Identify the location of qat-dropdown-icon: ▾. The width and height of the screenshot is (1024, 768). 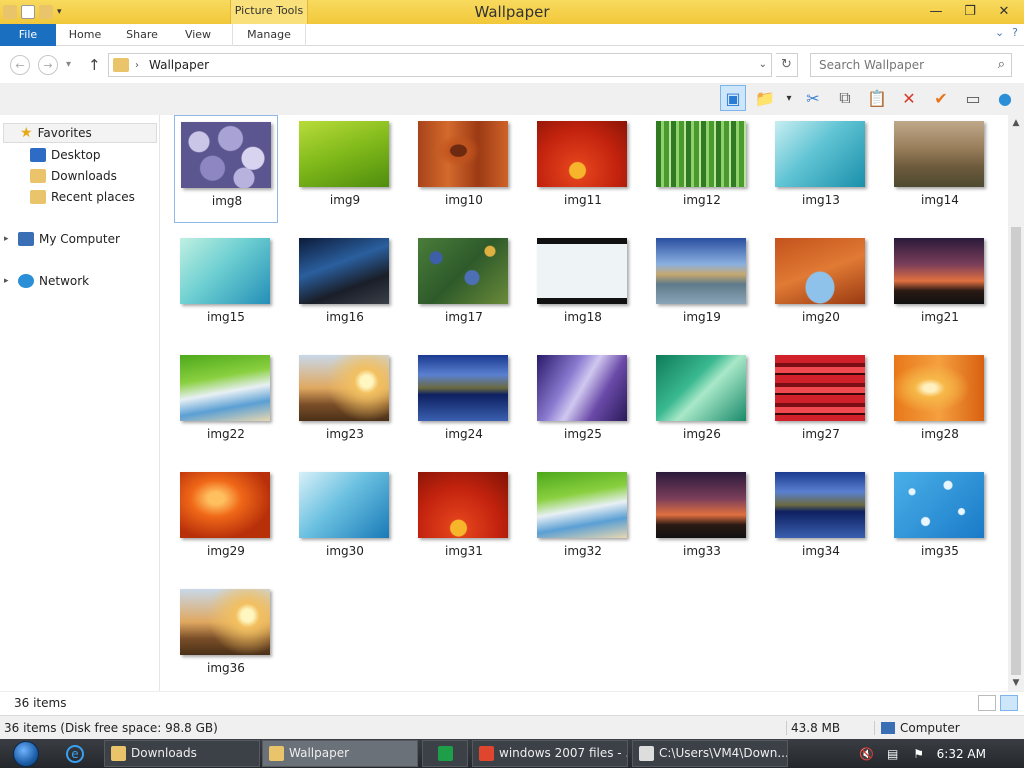
(59, 12).